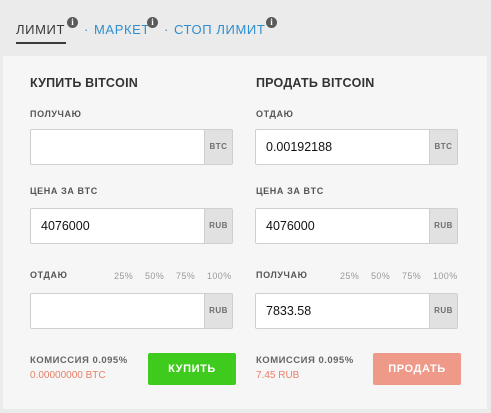 Image resolution: width=491 pixels, height=413 pixels. Describe the element at coordinates (218, 311) in the screenshot. I see `buy-give-currency: RUB` at that location.